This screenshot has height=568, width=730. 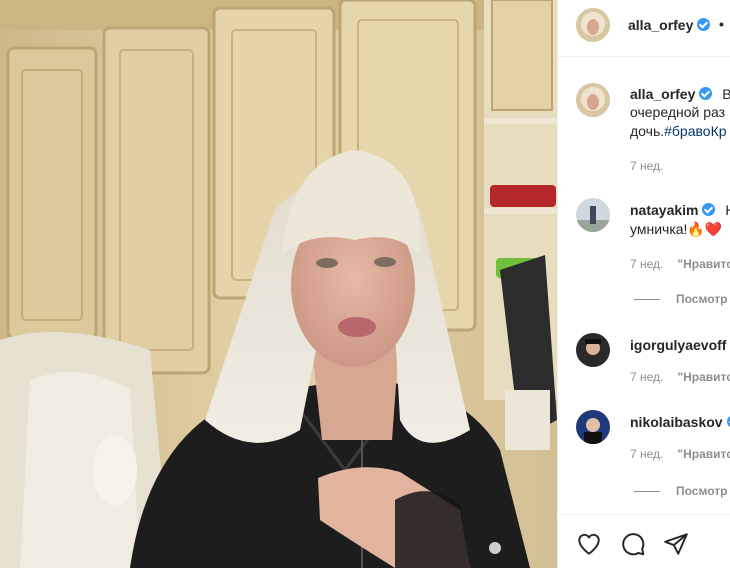 What do you see at coordinates (678, 112) in the screenshot?
I see `caption-line-2: очередной раз` at bounding box center [678, 112].